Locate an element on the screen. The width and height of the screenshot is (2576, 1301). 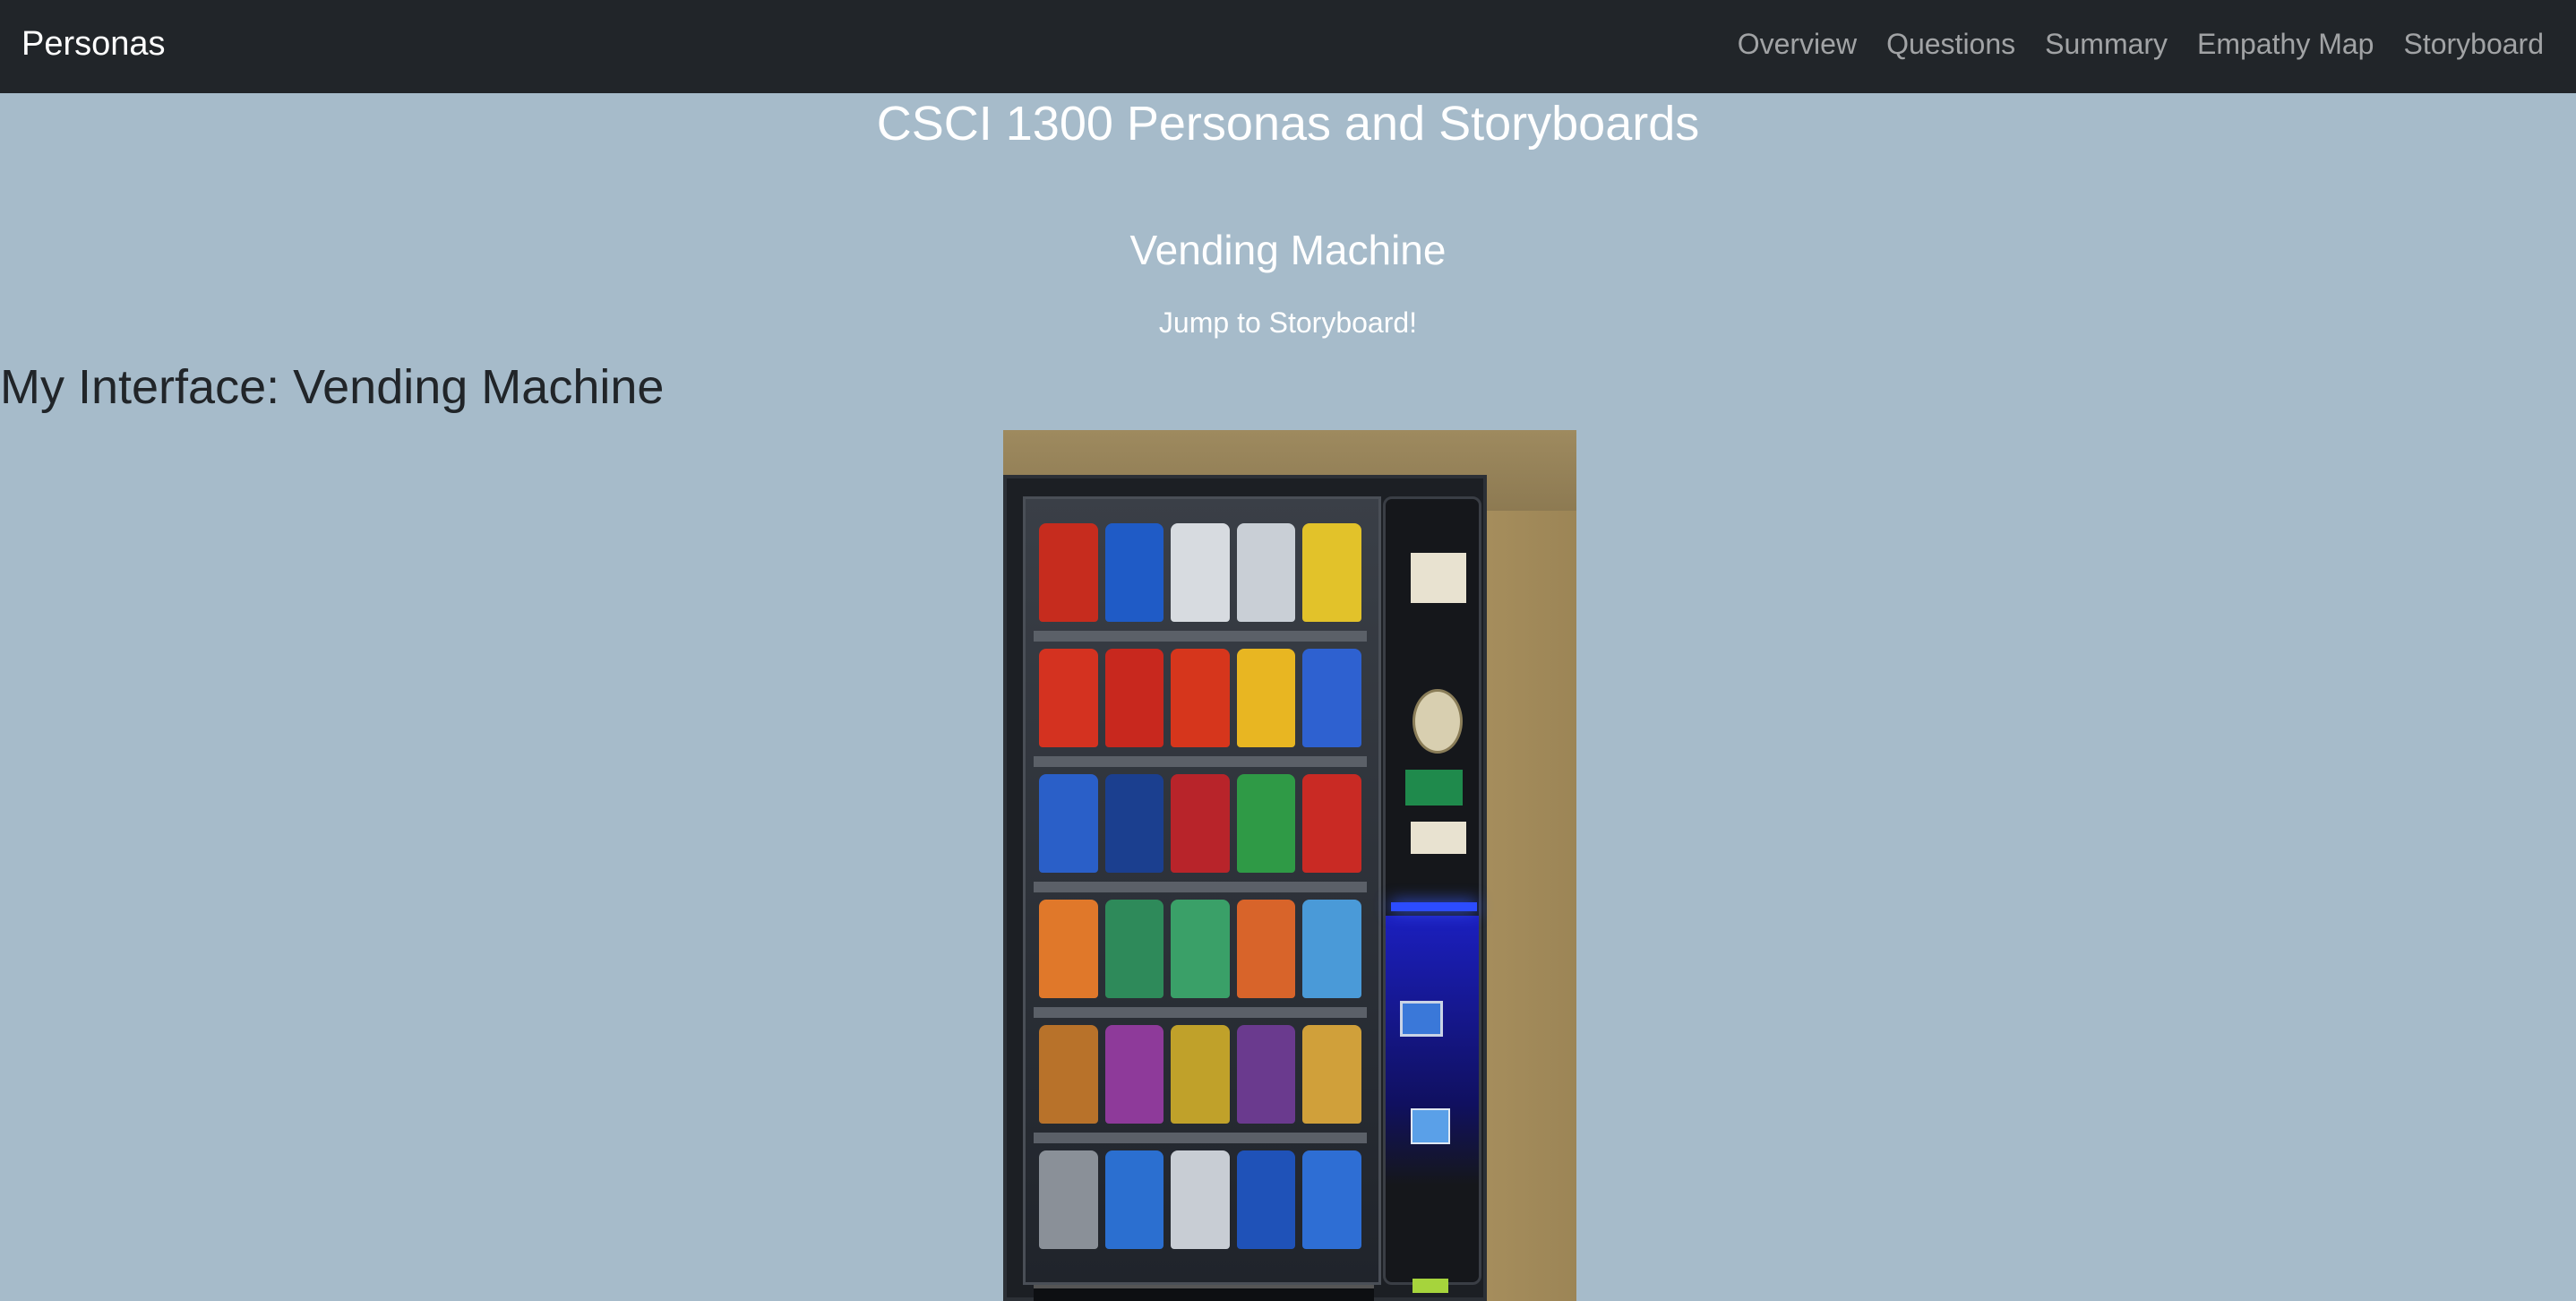
vending-control-panel is located at coordinates (1432, 894).